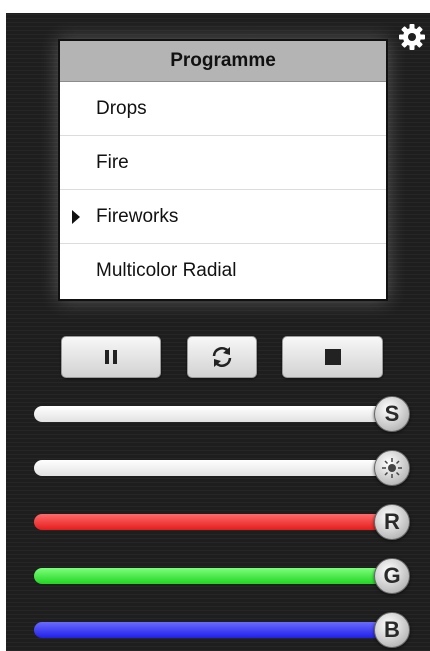  Describe the element at coordinates (214, 576) in the screenshot. I see `green-track` at that location.